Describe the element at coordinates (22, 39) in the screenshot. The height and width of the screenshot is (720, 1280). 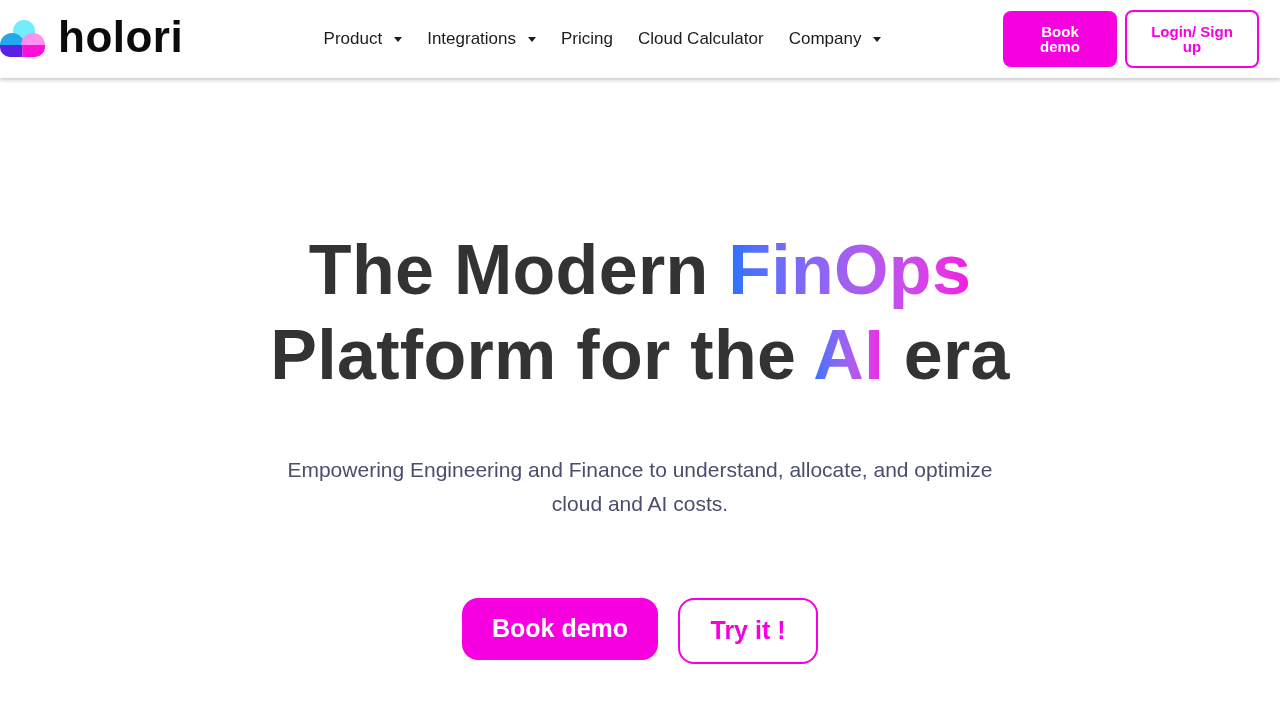
I see `cloud-logo-icon` at that location.